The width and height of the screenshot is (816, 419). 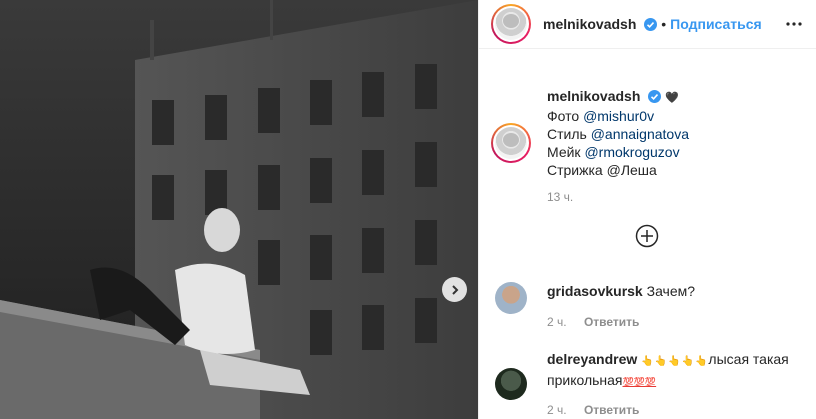 I want to click on load-more-comments-icon, so click(x=647, y=236).